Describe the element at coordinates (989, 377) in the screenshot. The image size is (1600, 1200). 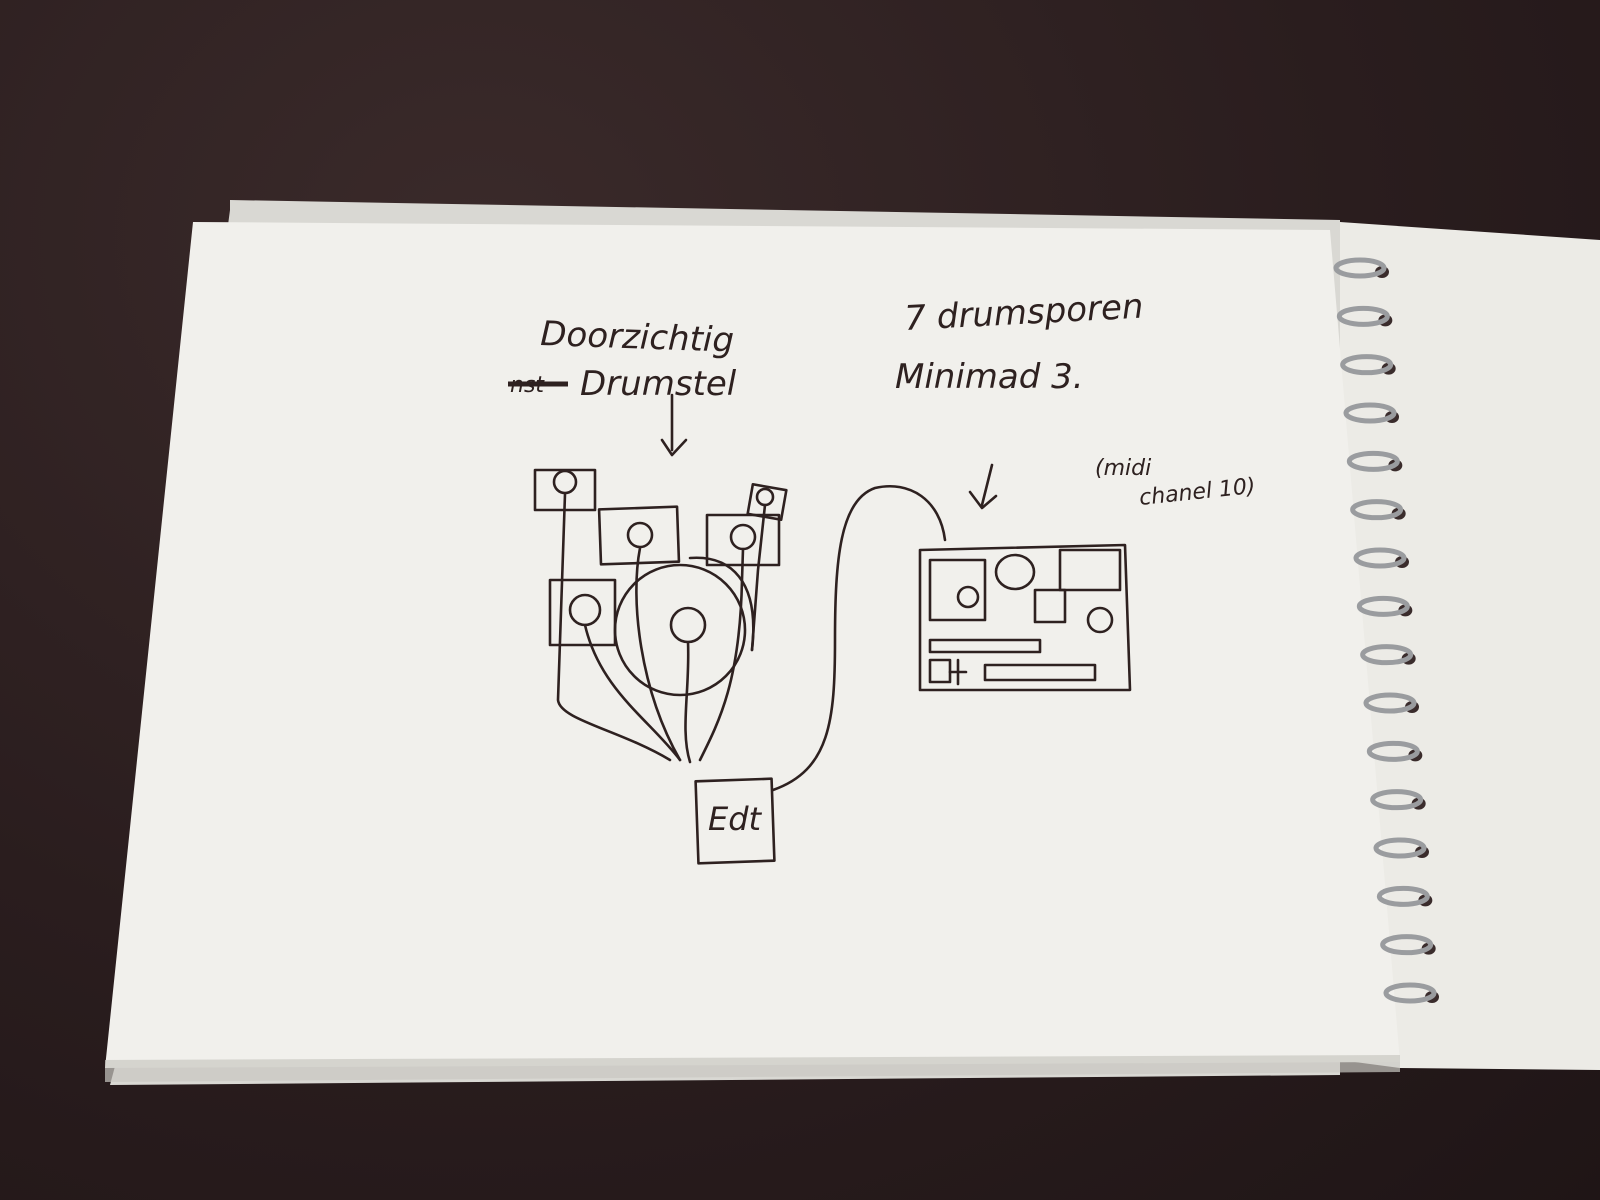
I see `label-minimad: Minimad 3.` at that location.